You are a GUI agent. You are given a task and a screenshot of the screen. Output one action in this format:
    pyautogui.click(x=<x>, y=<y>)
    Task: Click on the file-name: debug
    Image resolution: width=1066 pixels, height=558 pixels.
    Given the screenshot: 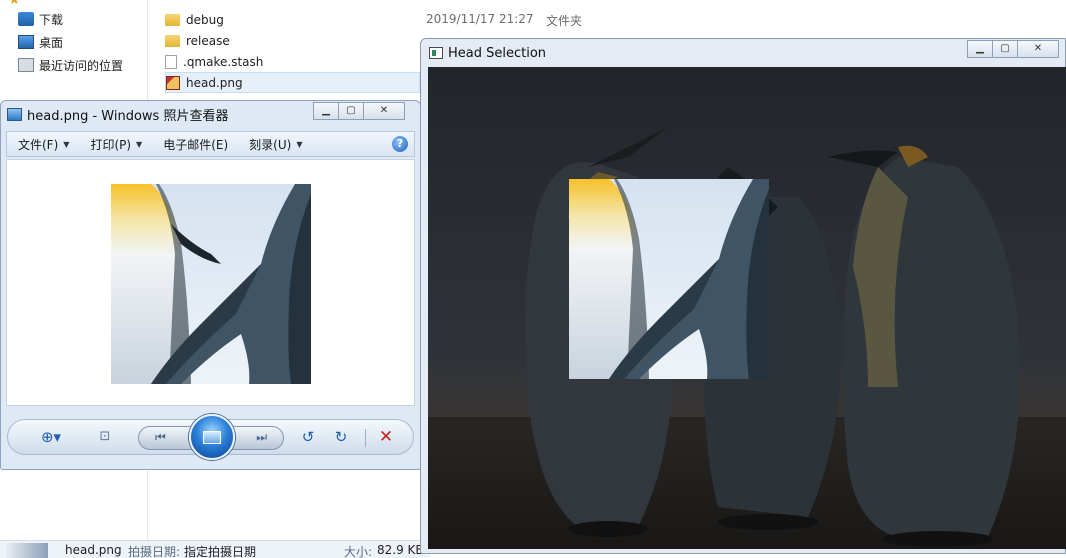 What is the action you would take?
    pyautogui.click(x=205, y=19)
    